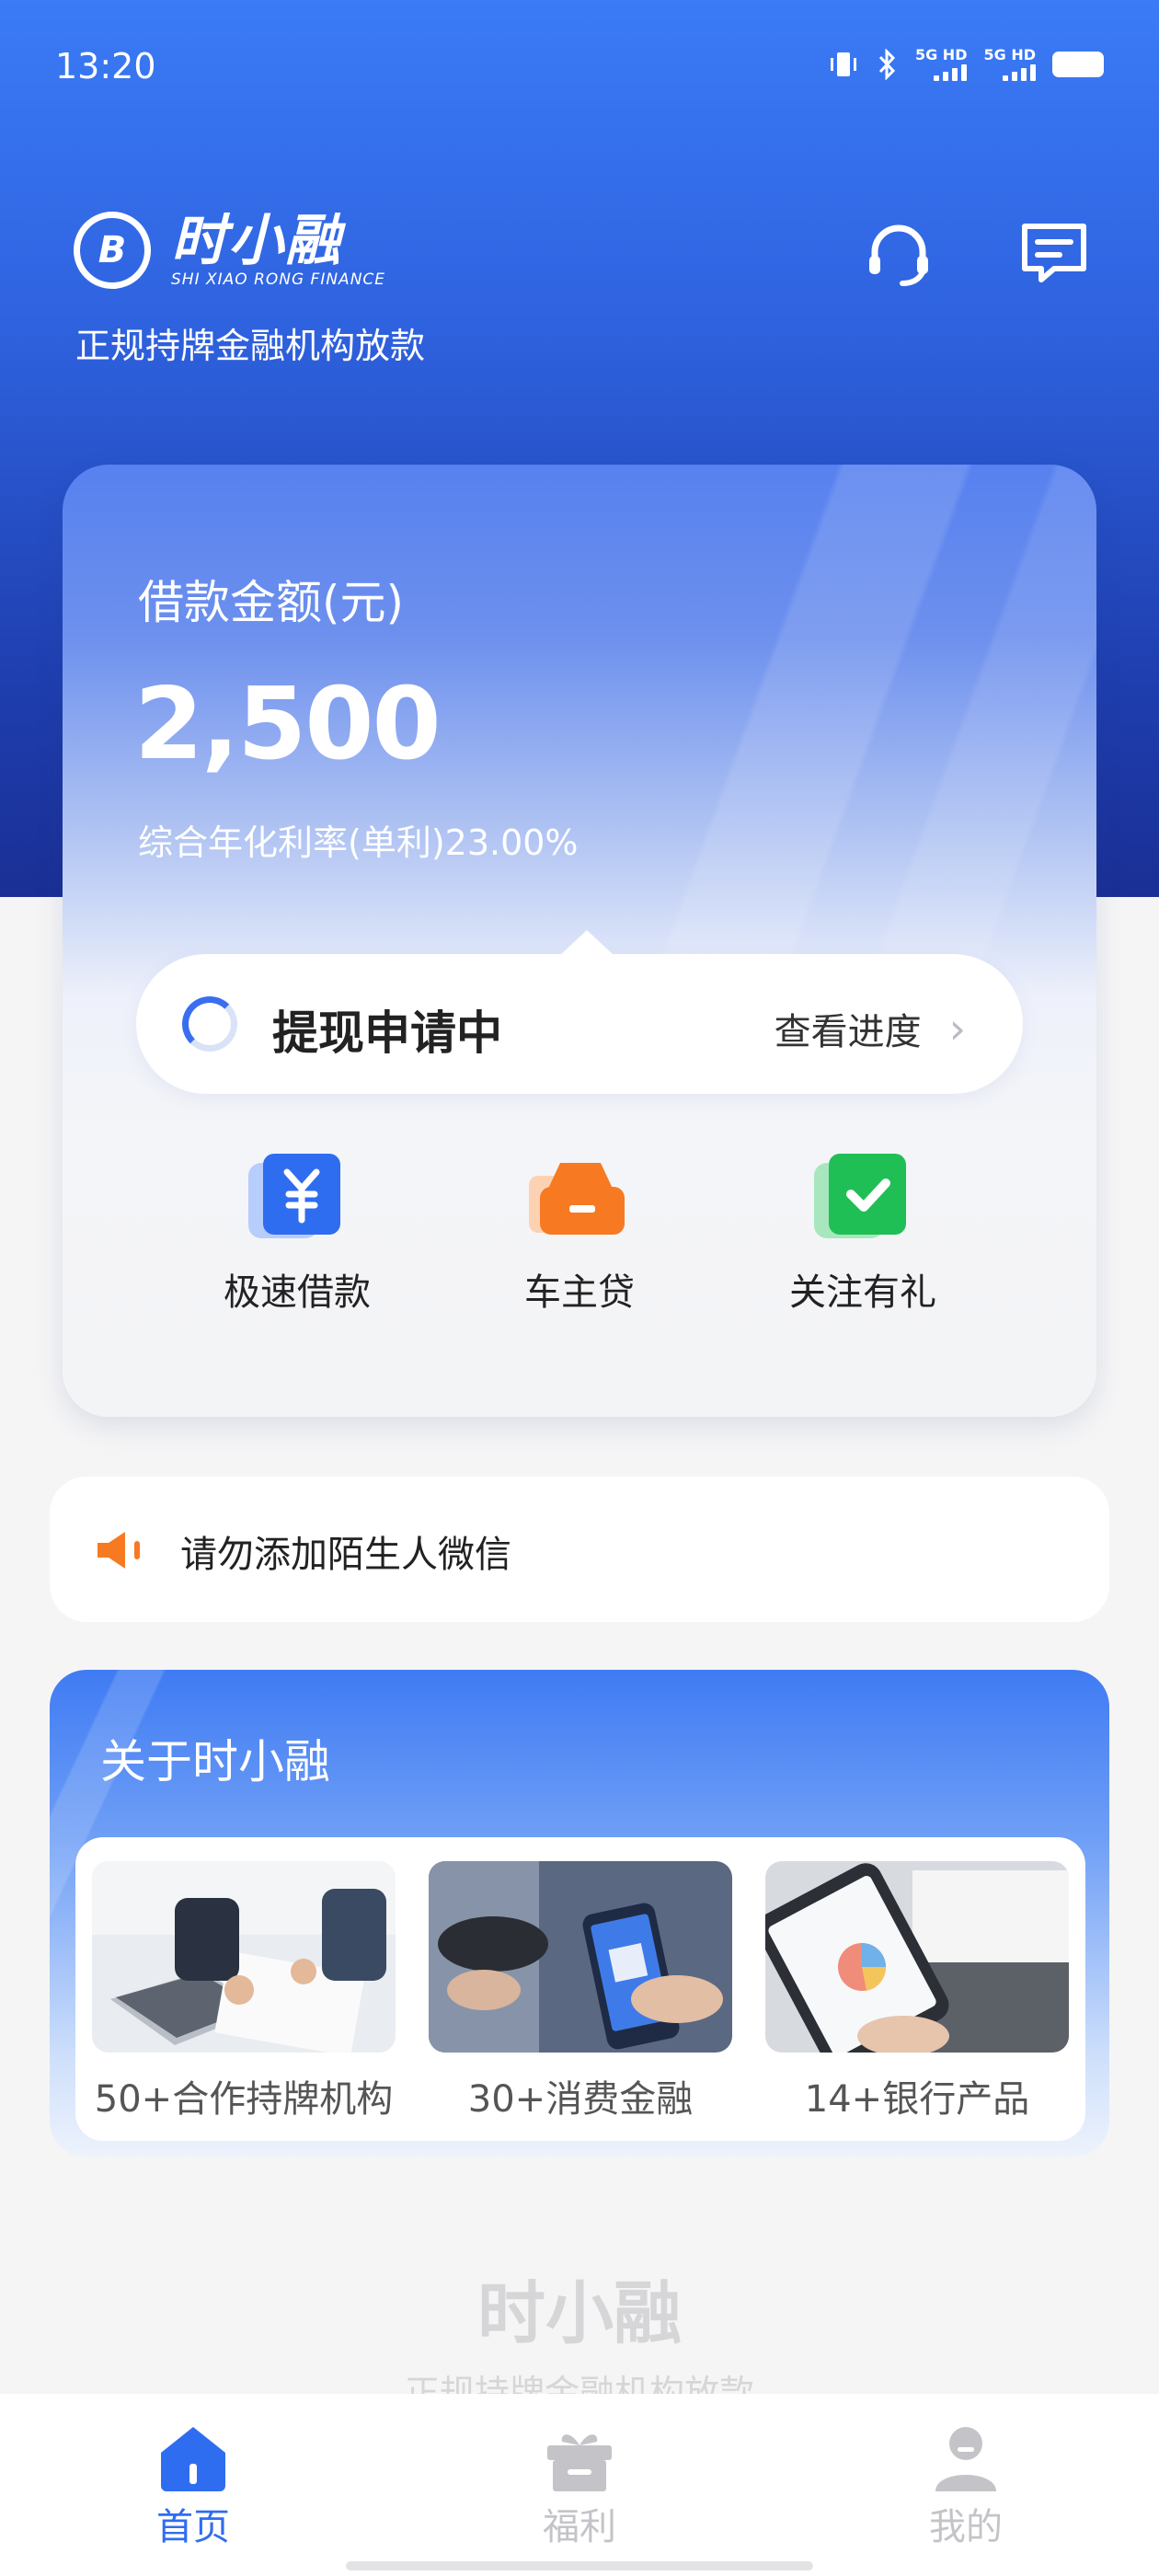  I want to click on status-icons: 5G HD 5G HD, so click(965, 64).